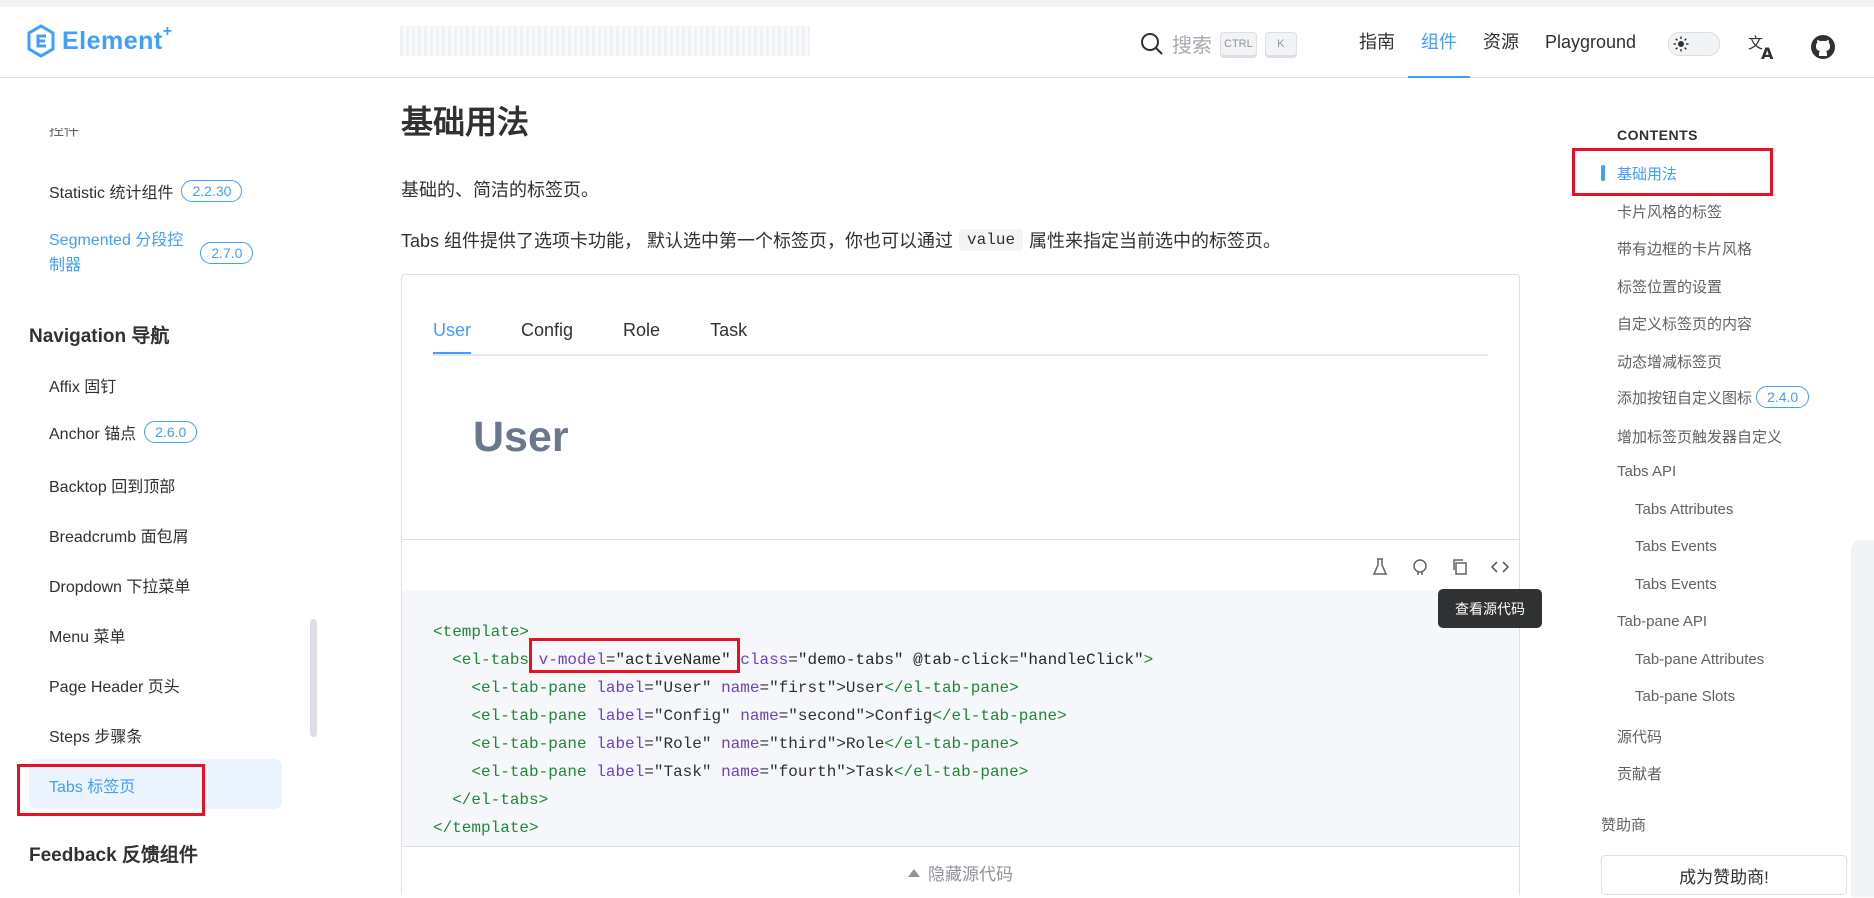 The width and height of the screenshot is (1874, 898). Describe the element at coordinates (1669, 286) in the screenshot. I see `toc-item-tab-position: 标签位置的设置` at that location.